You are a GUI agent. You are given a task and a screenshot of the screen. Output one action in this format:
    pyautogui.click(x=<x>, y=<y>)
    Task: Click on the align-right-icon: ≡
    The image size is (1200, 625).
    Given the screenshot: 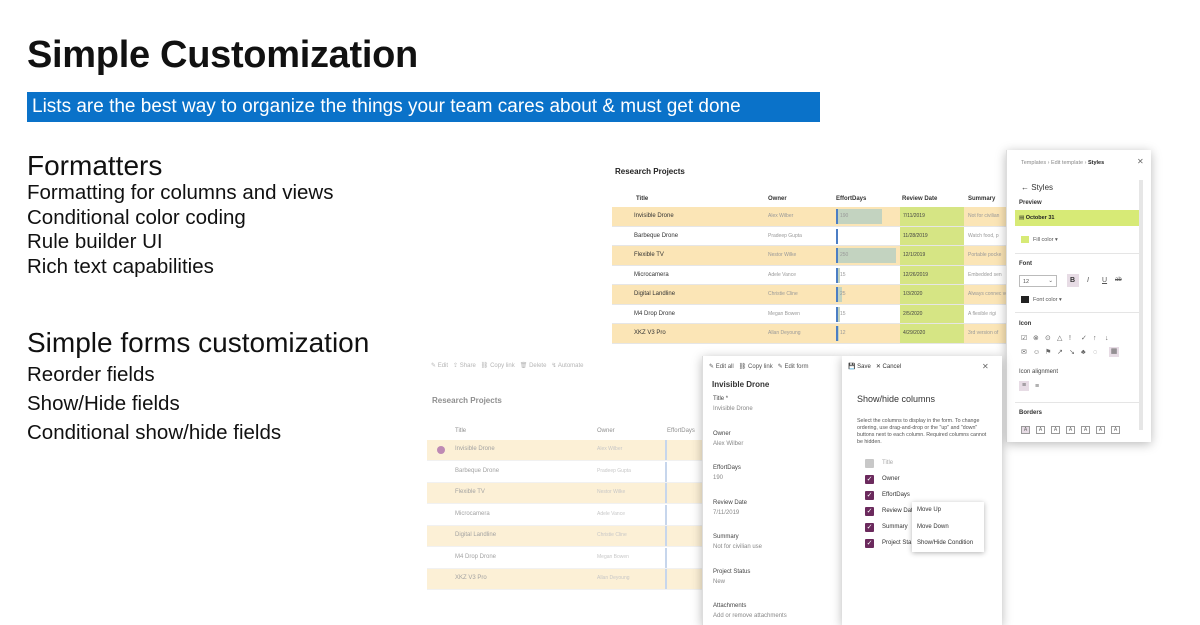 What is the action you would take?
    pyautogui.click(x=1037, y=386)
    